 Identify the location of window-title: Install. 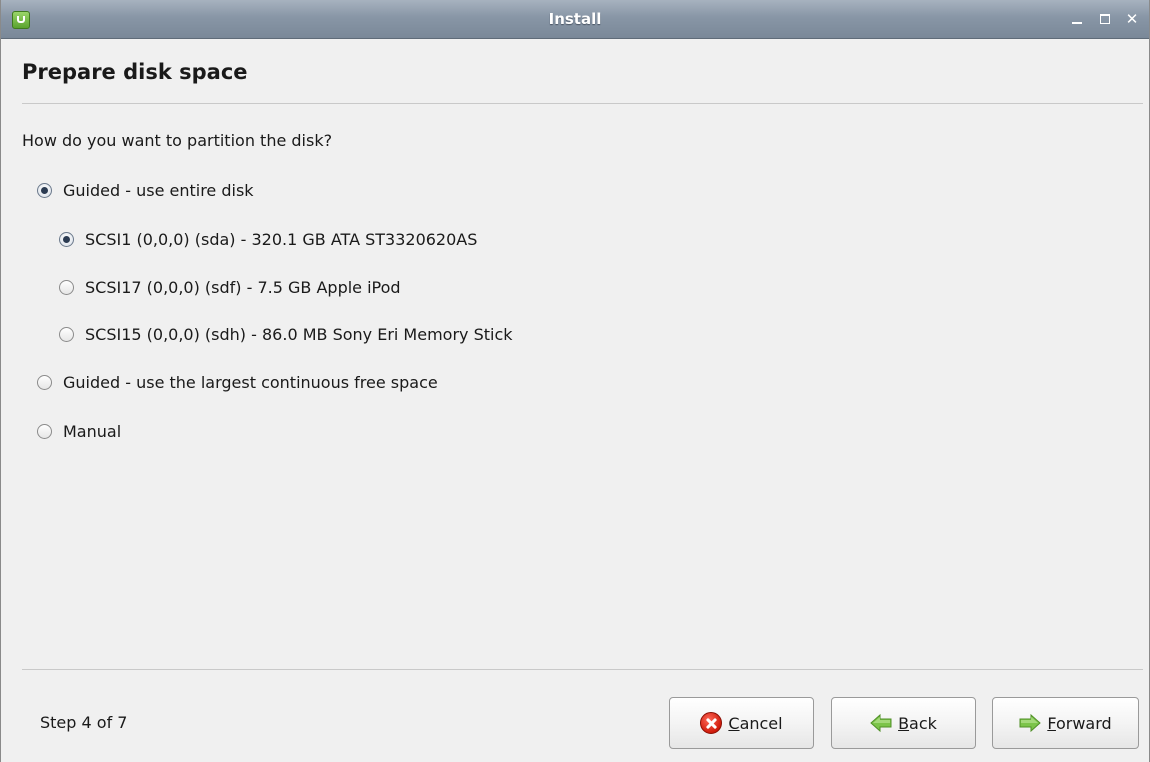
(575, 19).